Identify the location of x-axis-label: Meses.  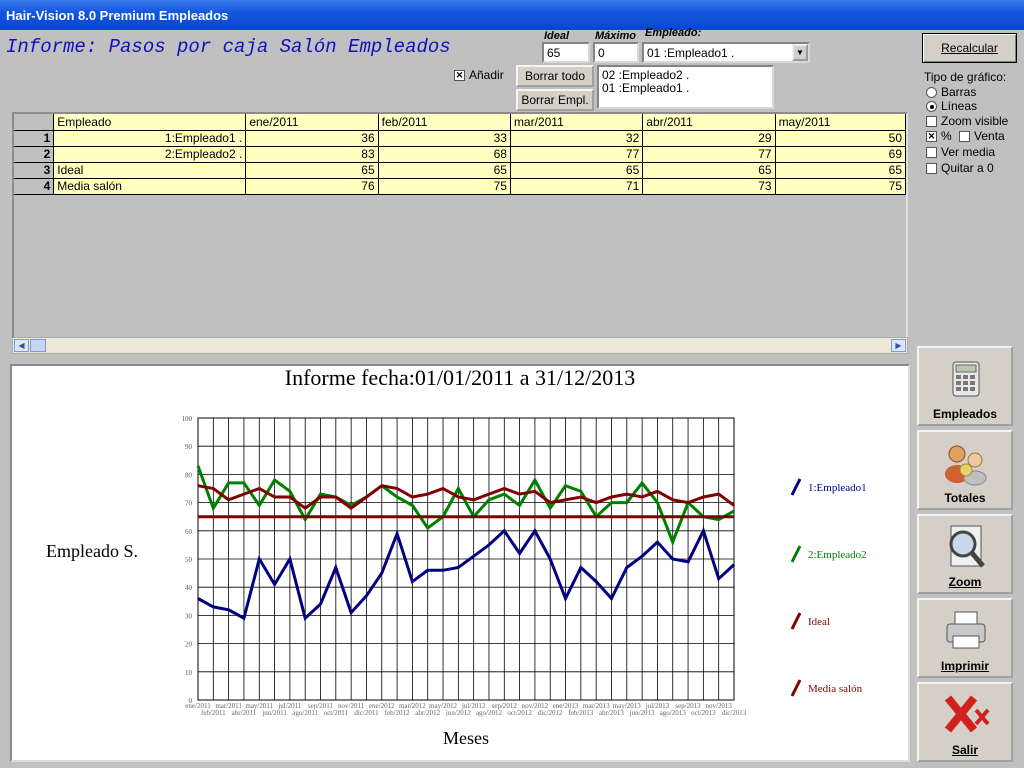
(466, 738).